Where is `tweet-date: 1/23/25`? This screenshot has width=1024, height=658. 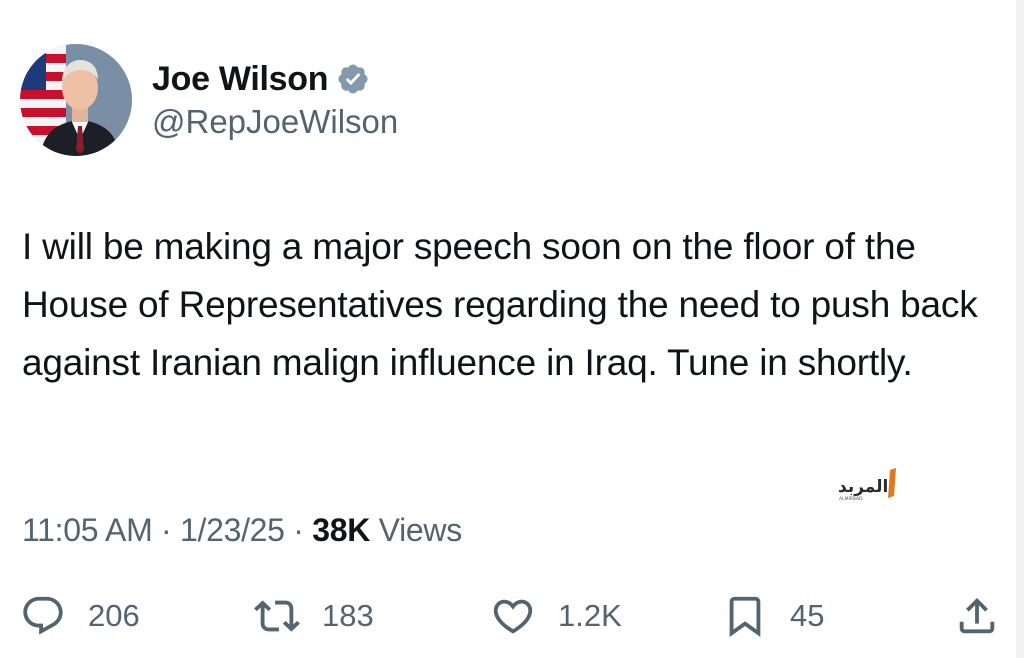 tweet-date: 1/23/25 is located at coordinates (232, 530).